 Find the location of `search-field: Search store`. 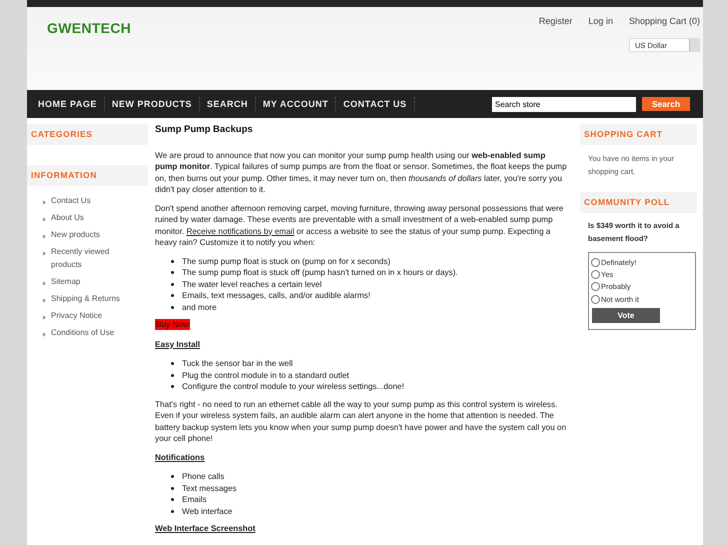

search-field: Search store is located at coordinates (564, 104).